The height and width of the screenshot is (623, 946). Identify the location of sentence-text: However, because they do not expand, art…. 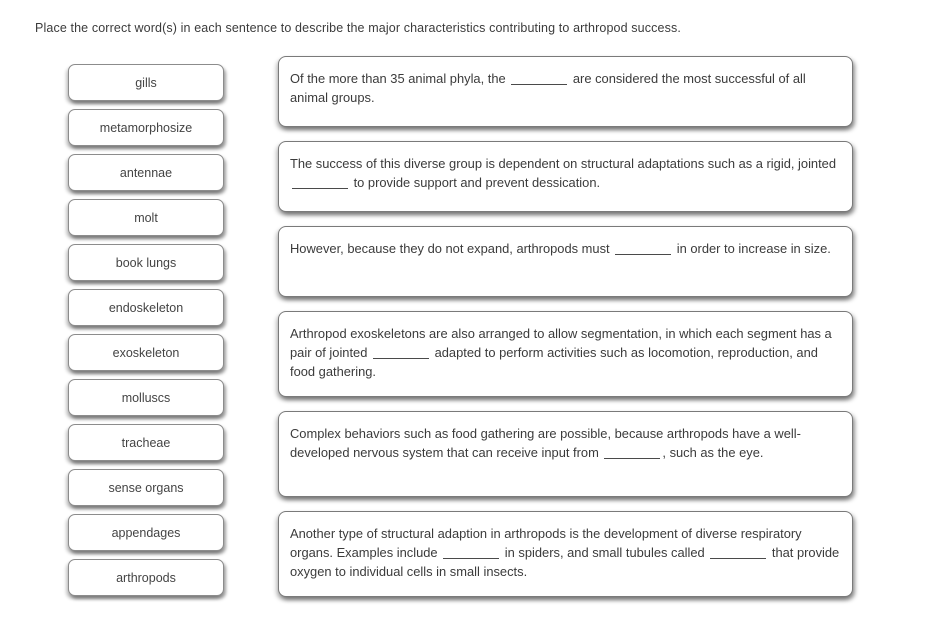
(565, 248).